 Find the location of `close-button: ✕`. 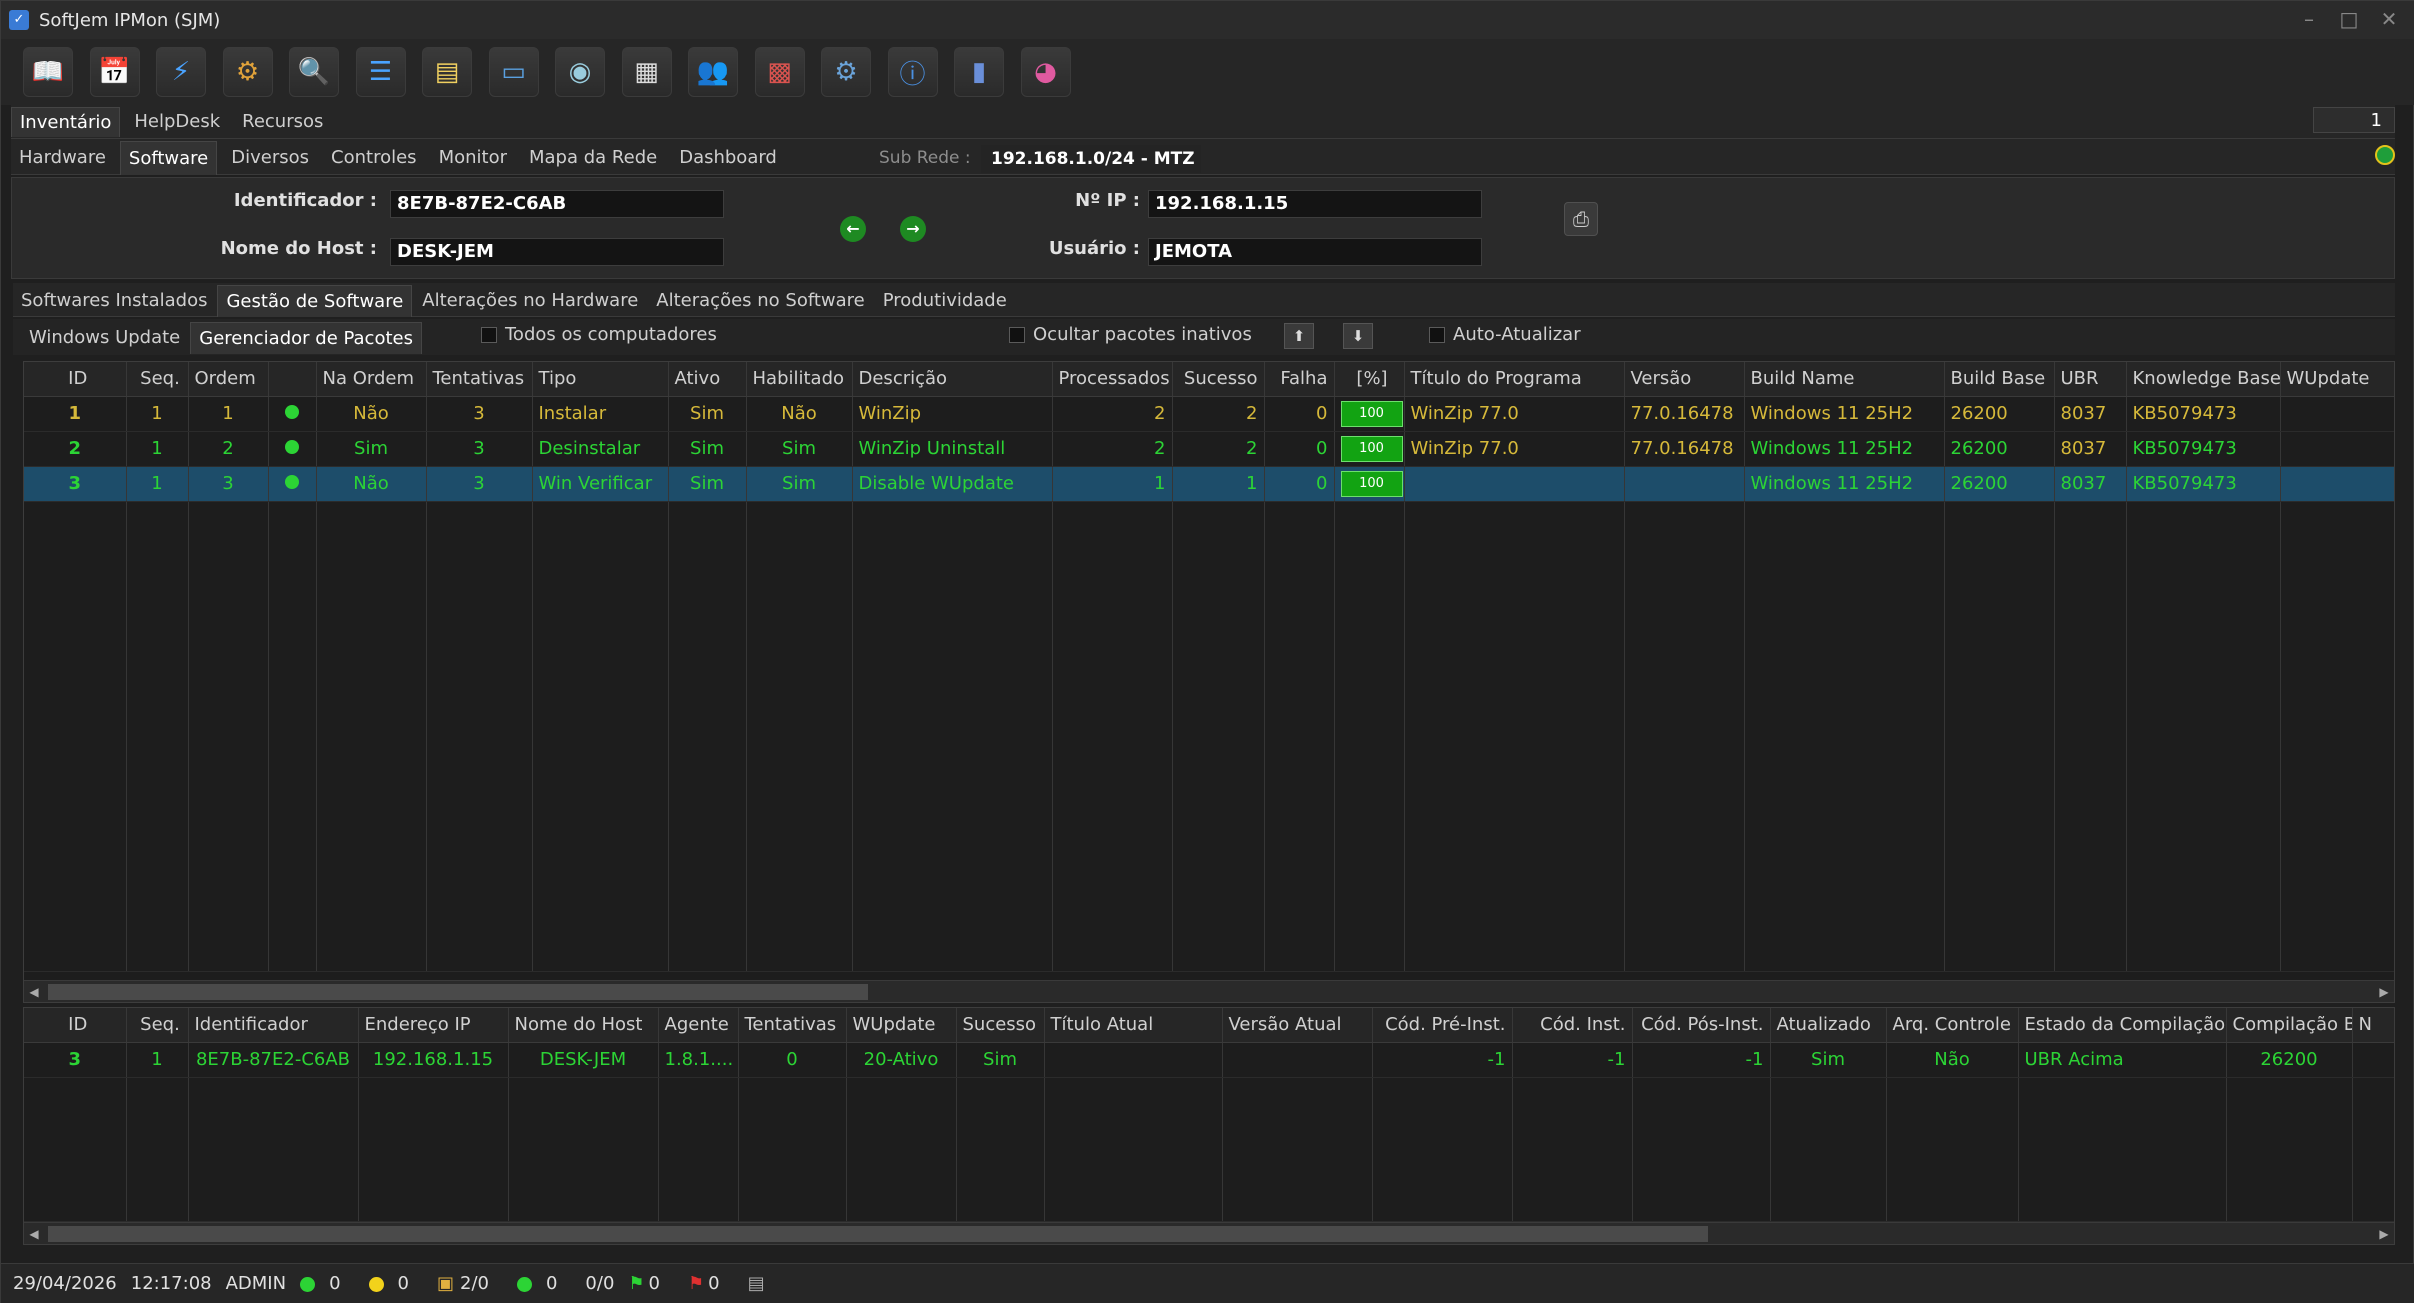

close-button: ✕ is located at coordinates (2389, 19).